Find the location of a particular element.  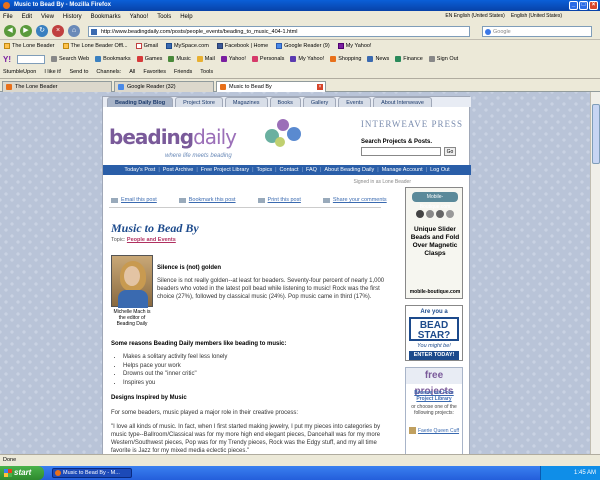

channel-all: All is located at coordinates (132, 72).